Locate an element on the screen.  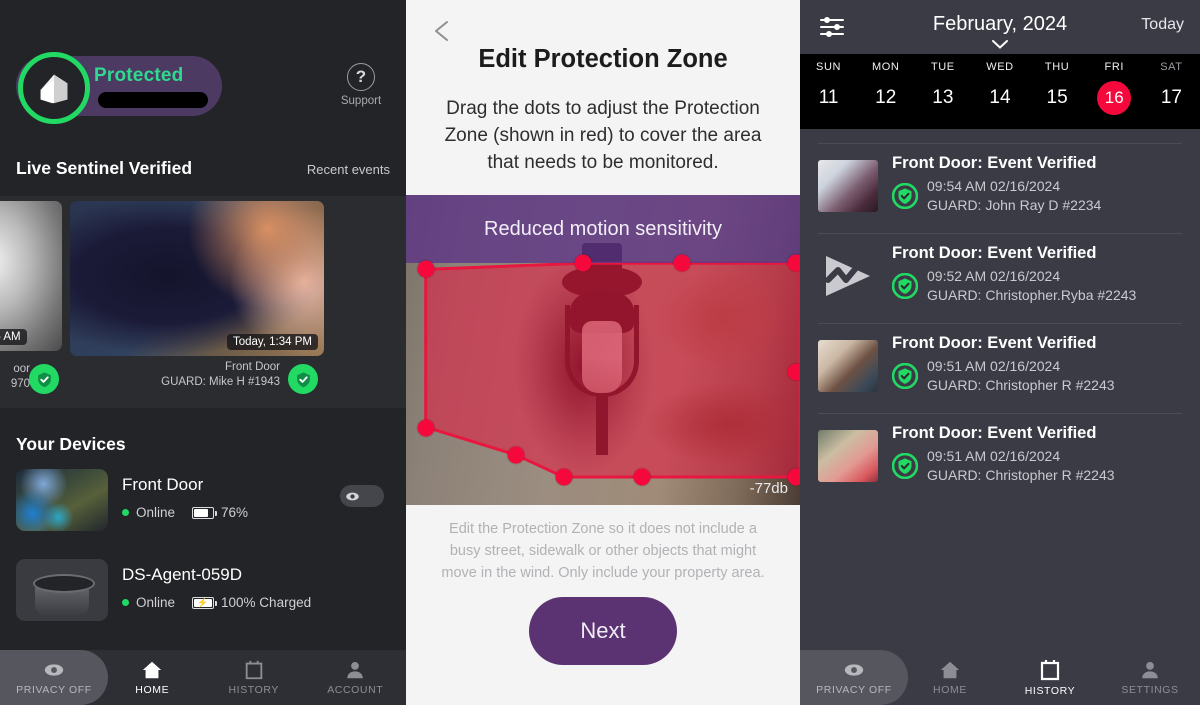
calendar-day: TUE 13 is located at coordinates (942, 84).